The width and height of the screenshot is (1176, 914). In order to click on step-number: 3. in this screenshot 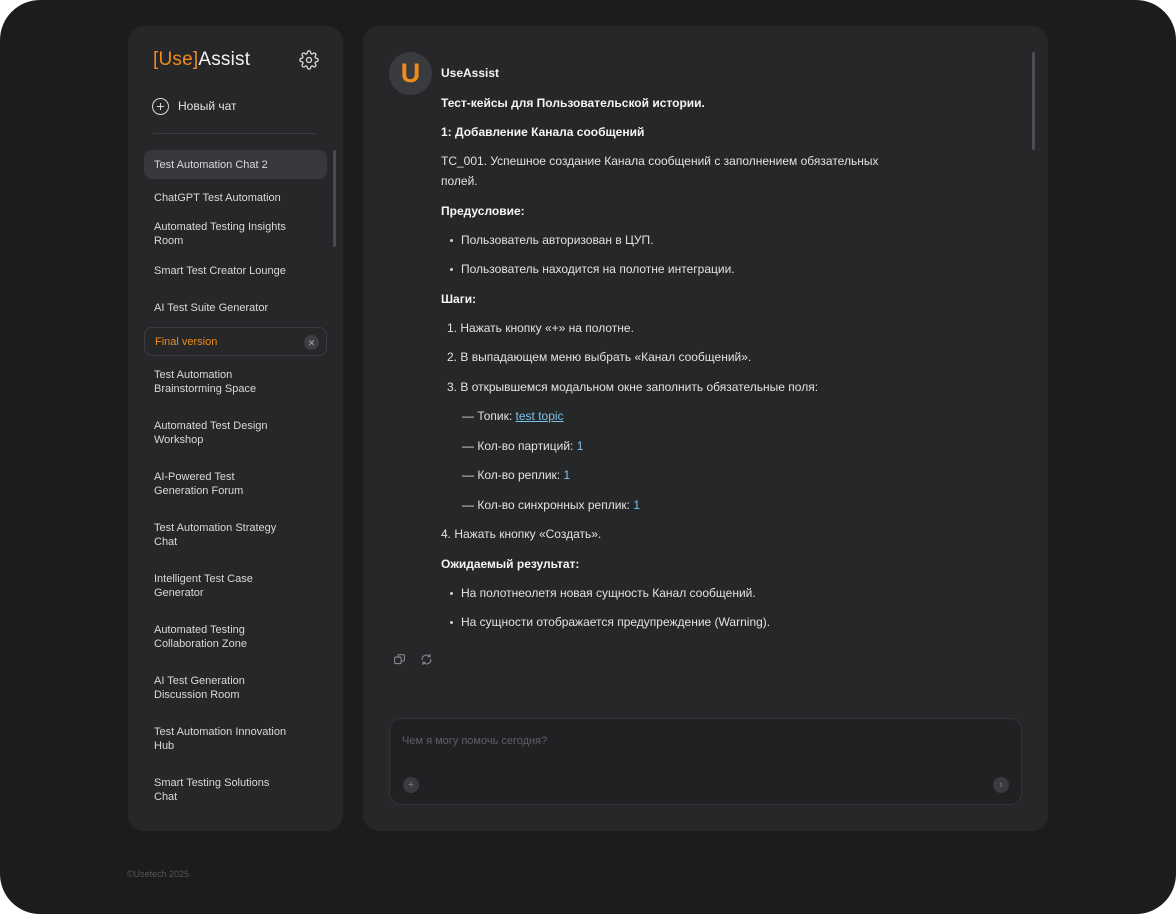, I will do `click(452, 387)`.